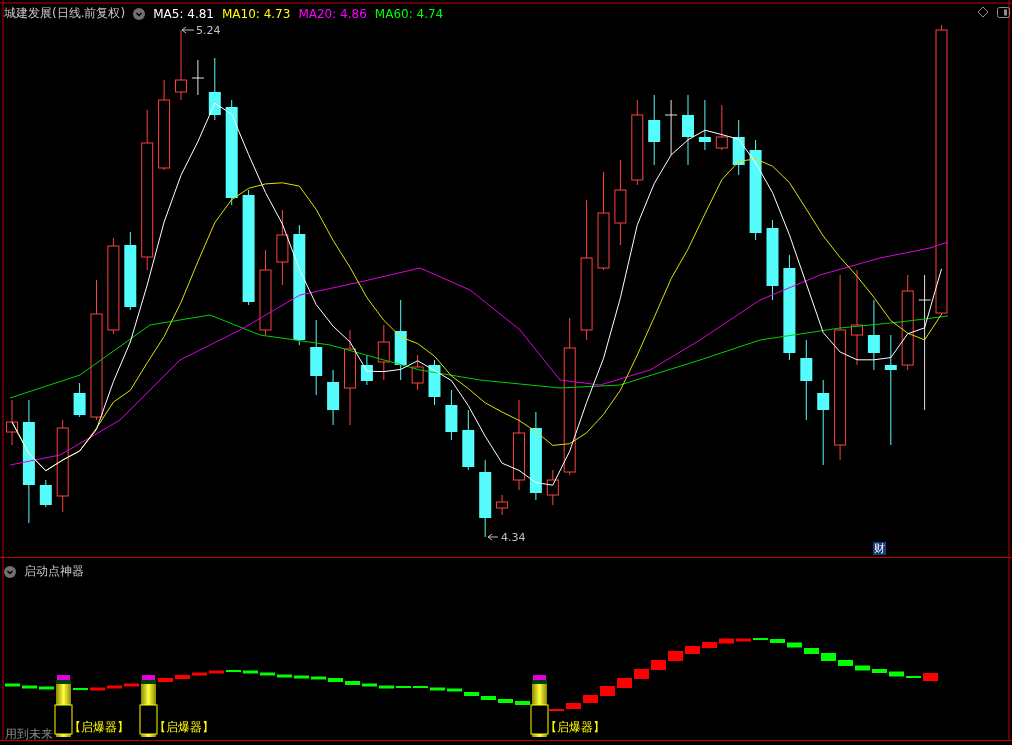  I want to click on moving-average-value: MA20: 4.86, so click(332, 13).